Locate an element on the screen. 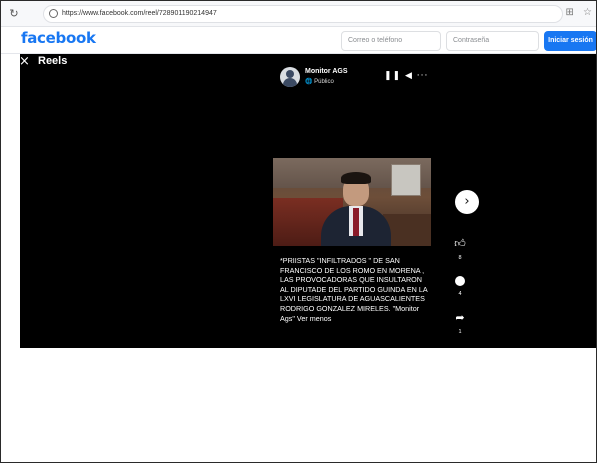 The image size is (598, 464). close-icon: × is located at coordinates (24, 62).